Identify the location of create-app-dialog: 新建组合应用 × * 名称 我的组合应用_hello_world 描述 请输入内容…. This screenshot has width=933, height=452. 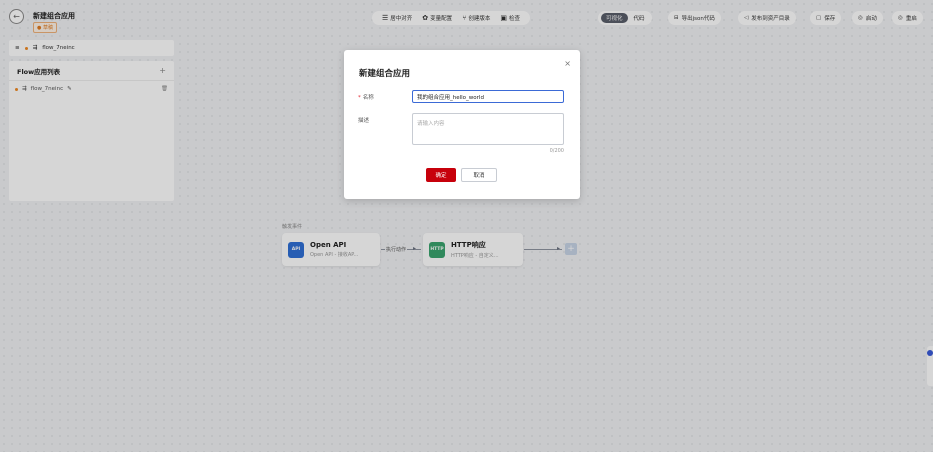
(462, 124).